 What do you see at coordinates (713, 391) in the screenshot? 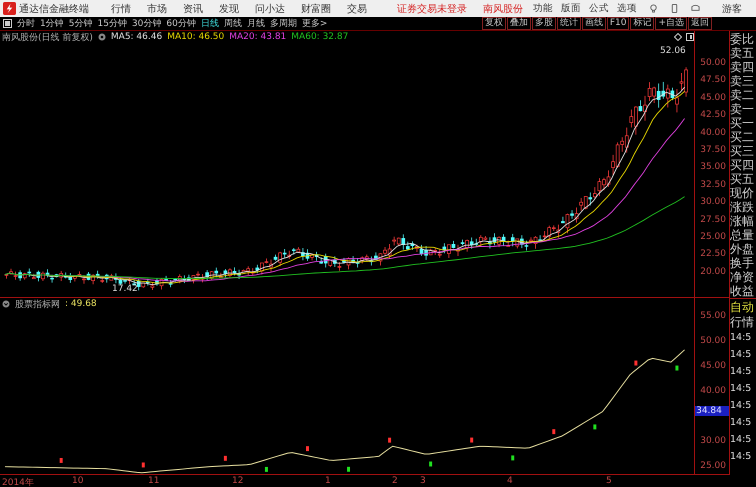
I see `price-tick: 40.00` at bounding box center [713, 391].